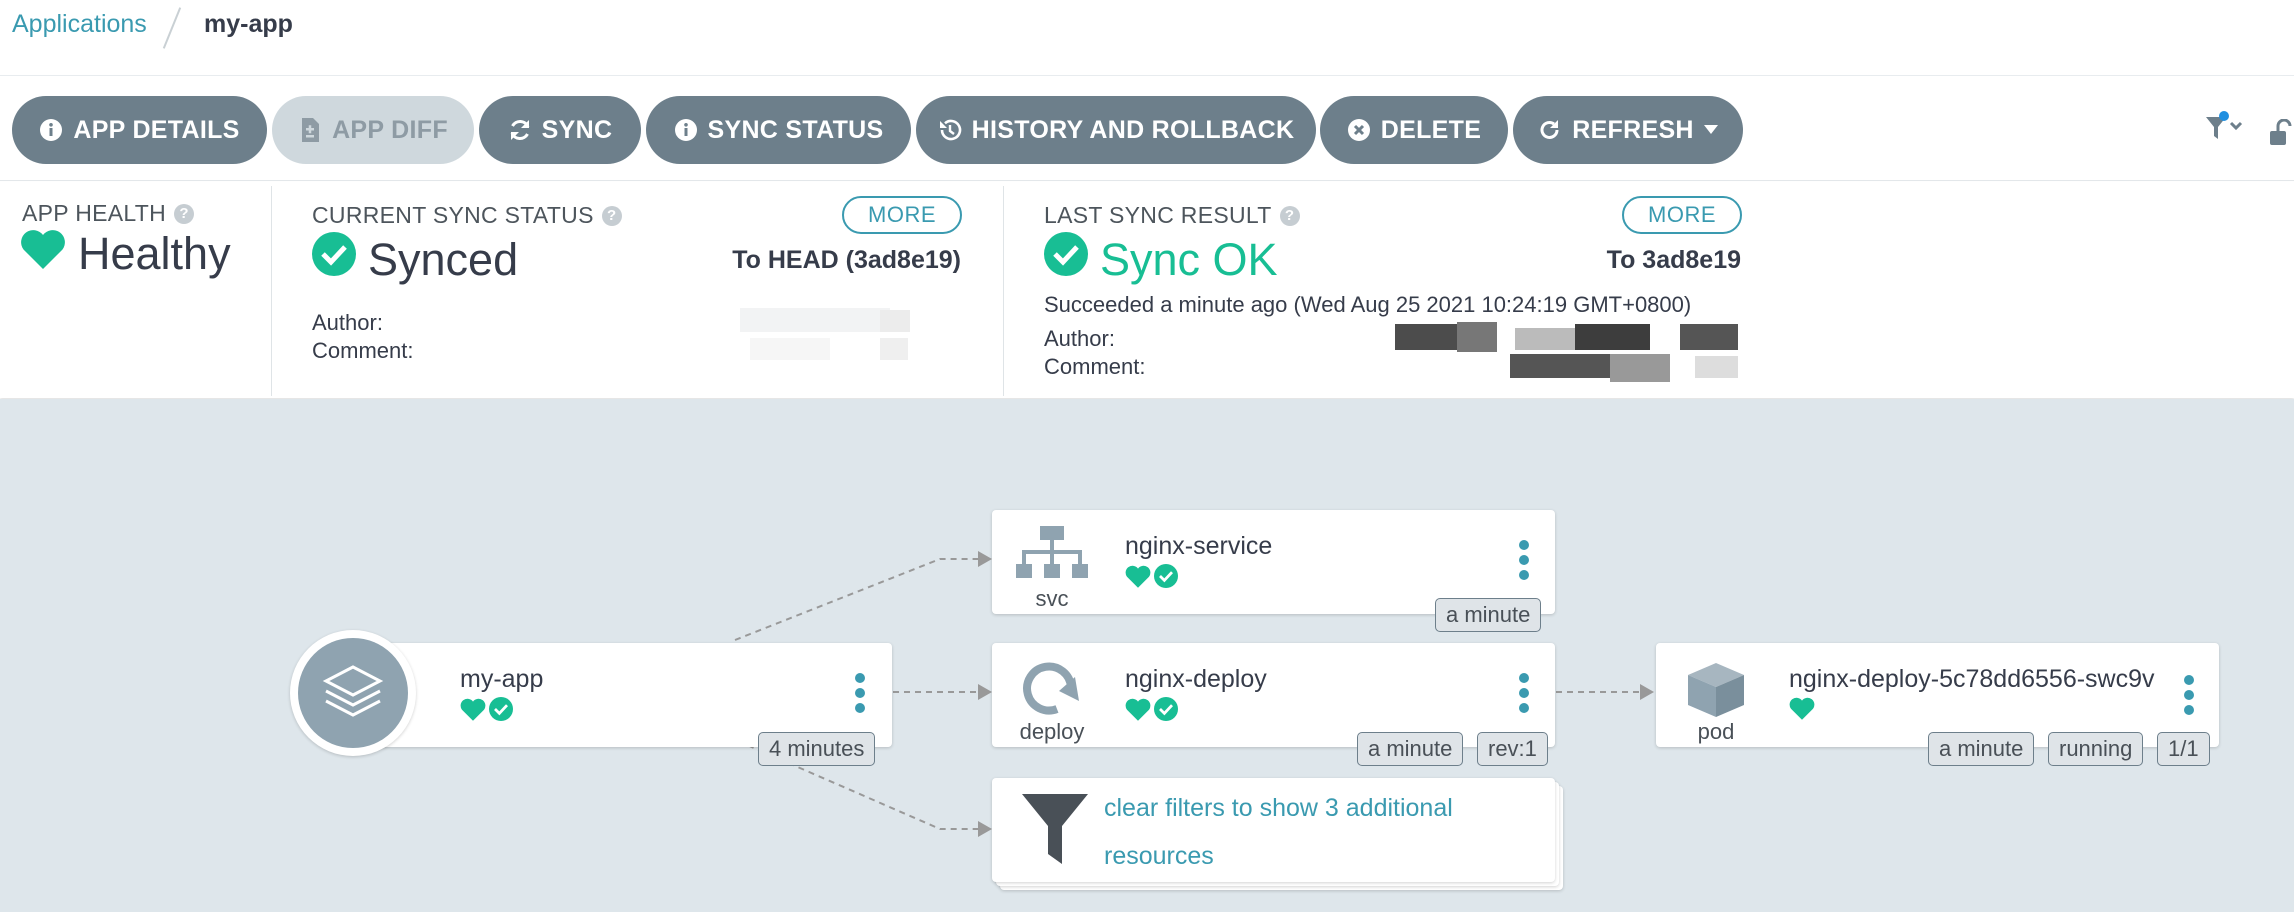 The image size is (2294, 912). I want to click on sync-status-button: SYNC STATUS, so click(778, 130).